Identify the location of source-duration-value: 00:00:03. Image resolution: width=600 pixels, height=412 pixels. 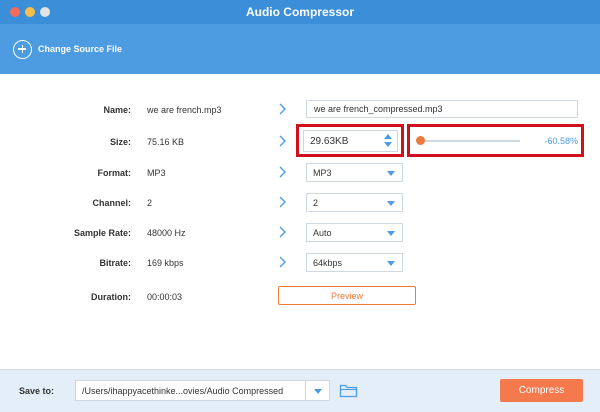
(165, 297).